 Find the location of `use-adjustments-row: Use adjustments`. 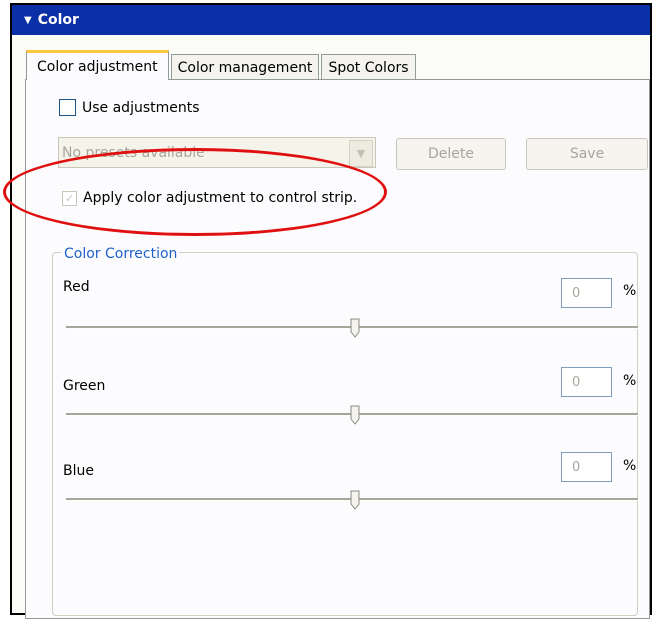

use-adjustments-row: Use adjustments is located at coordinates (129, 107).